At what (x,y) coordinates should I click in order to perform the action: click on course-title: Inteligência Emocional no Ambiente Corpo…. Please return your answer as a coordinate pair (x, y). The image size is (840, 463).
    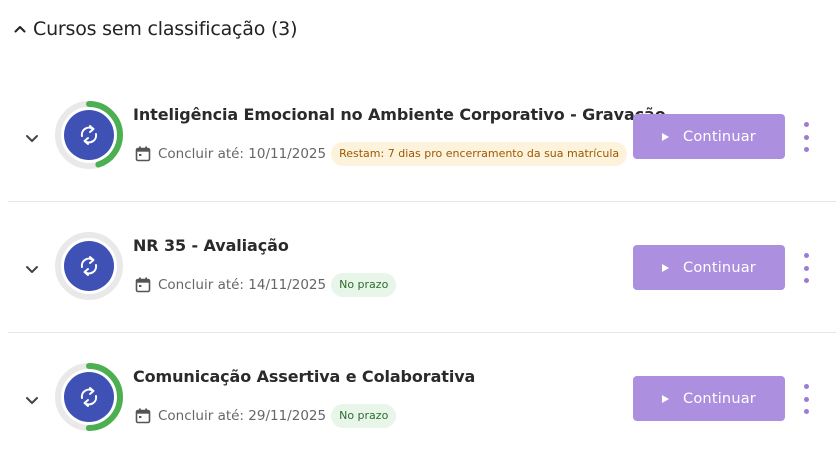
    Looking at the image, I should click on (399, 114).